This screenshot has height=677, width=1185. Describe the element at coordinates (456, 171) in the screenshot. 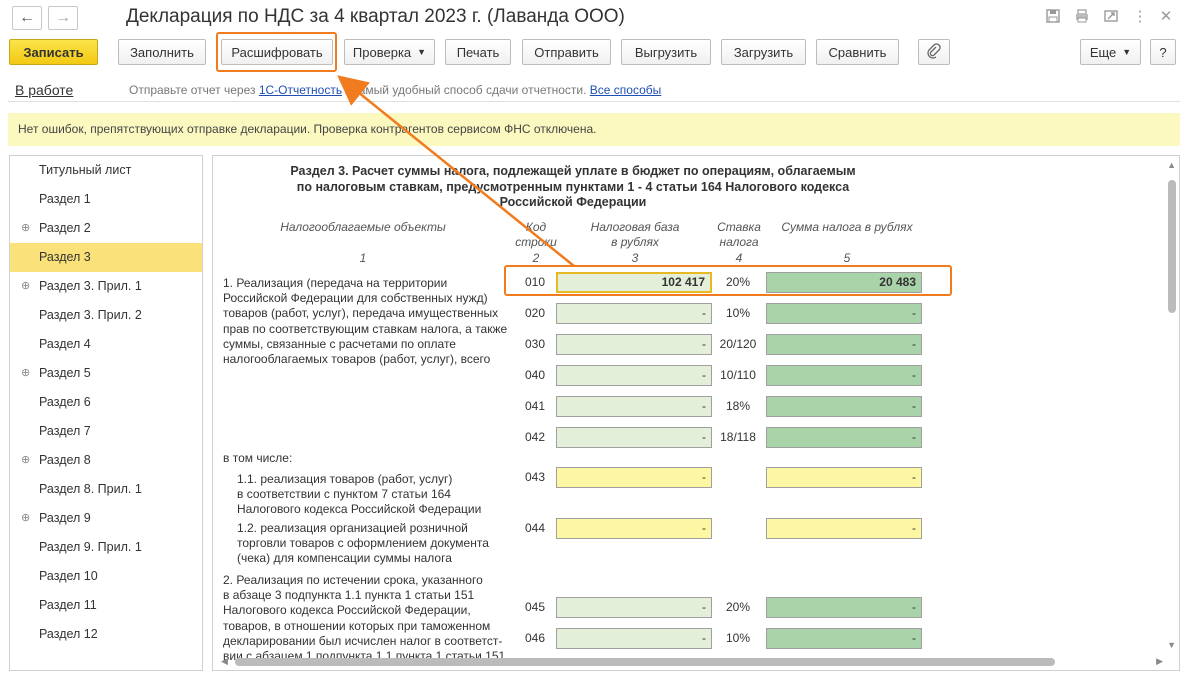

I see `annotation-arrow-icon` at that location.